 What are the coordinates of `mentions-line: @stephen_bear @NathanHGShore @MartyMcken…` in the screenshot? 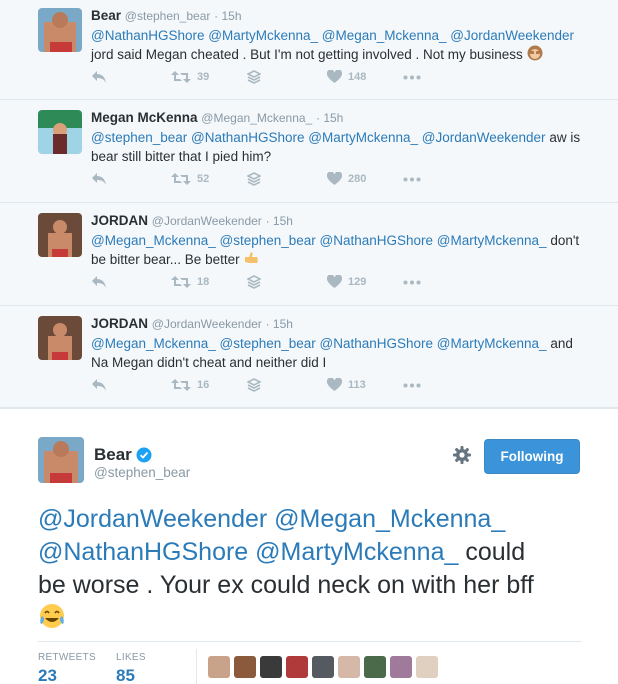 It's located at (318, 137).